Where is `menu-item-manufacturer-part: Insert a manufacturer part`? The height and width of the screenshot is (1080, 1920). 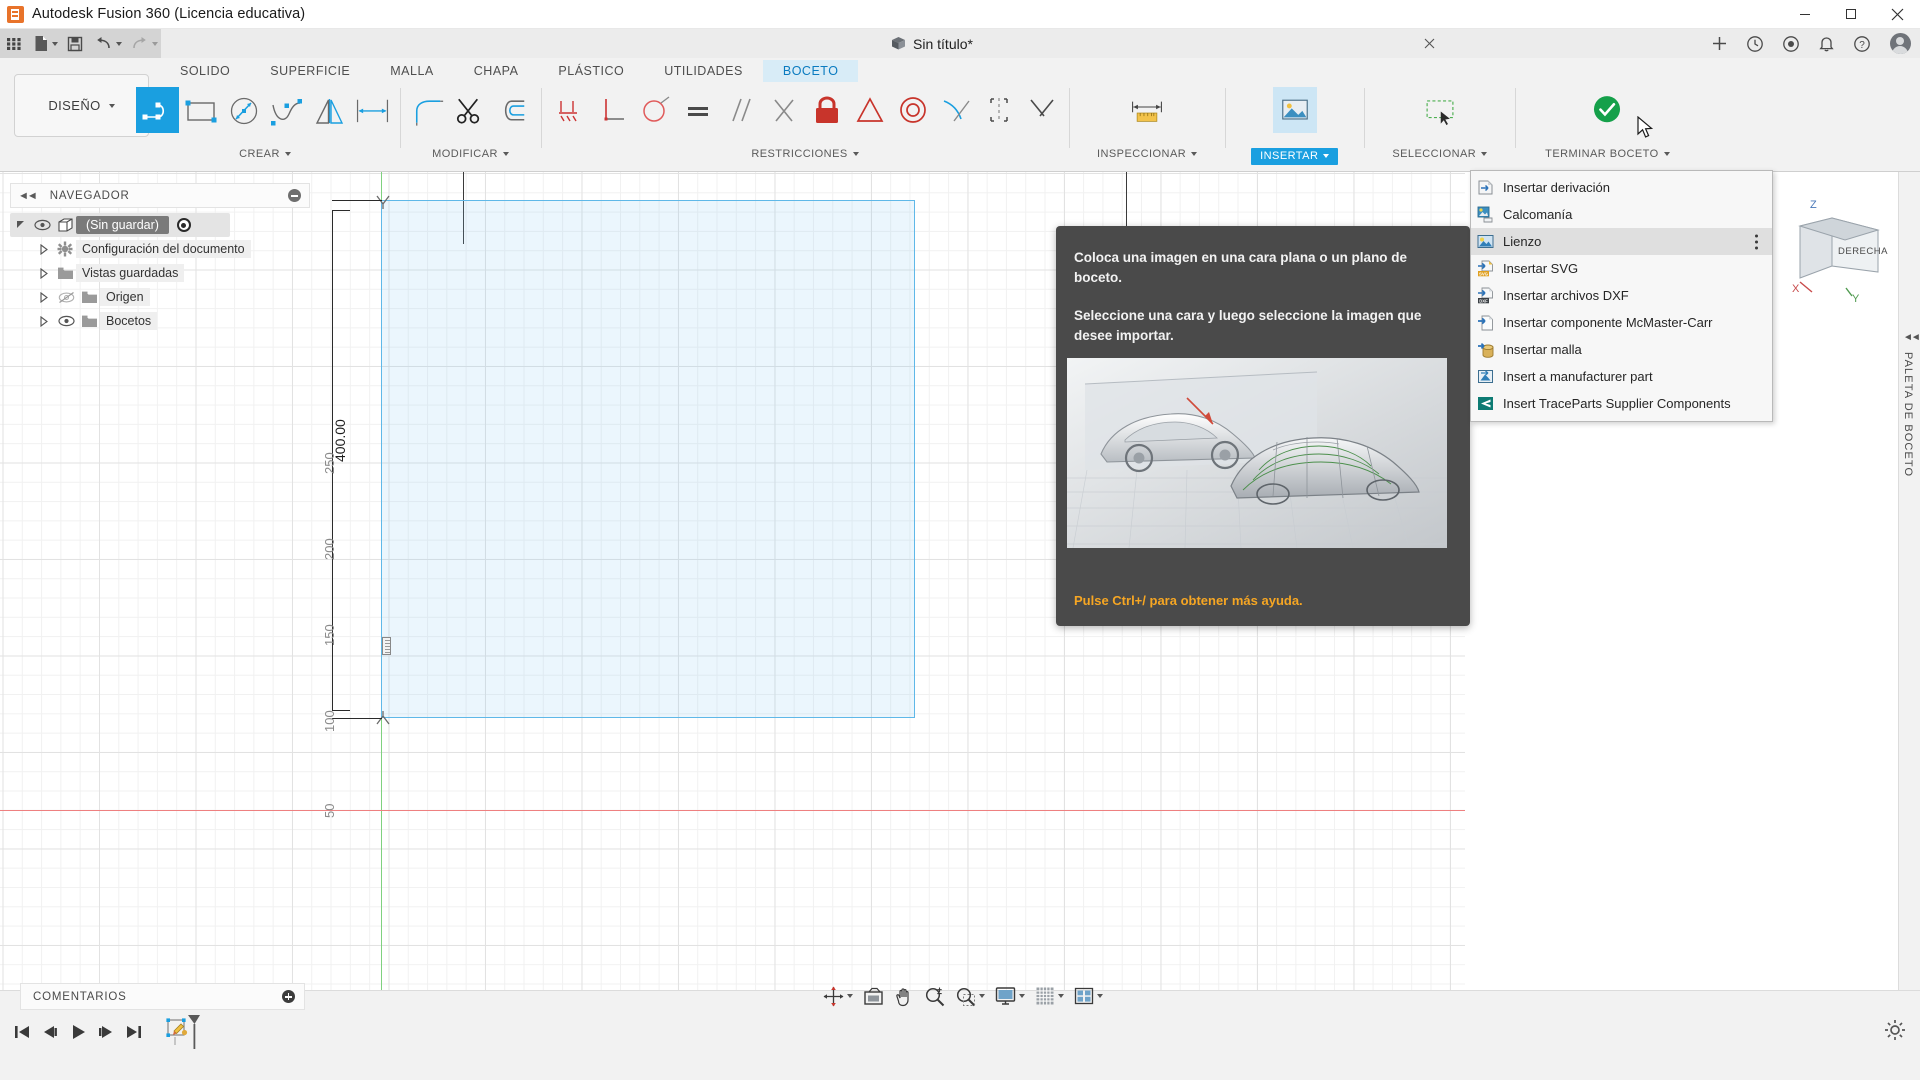 menu-item-manufacturer-part: Insert a manufacturer part is located at coordinates (1621, 376).